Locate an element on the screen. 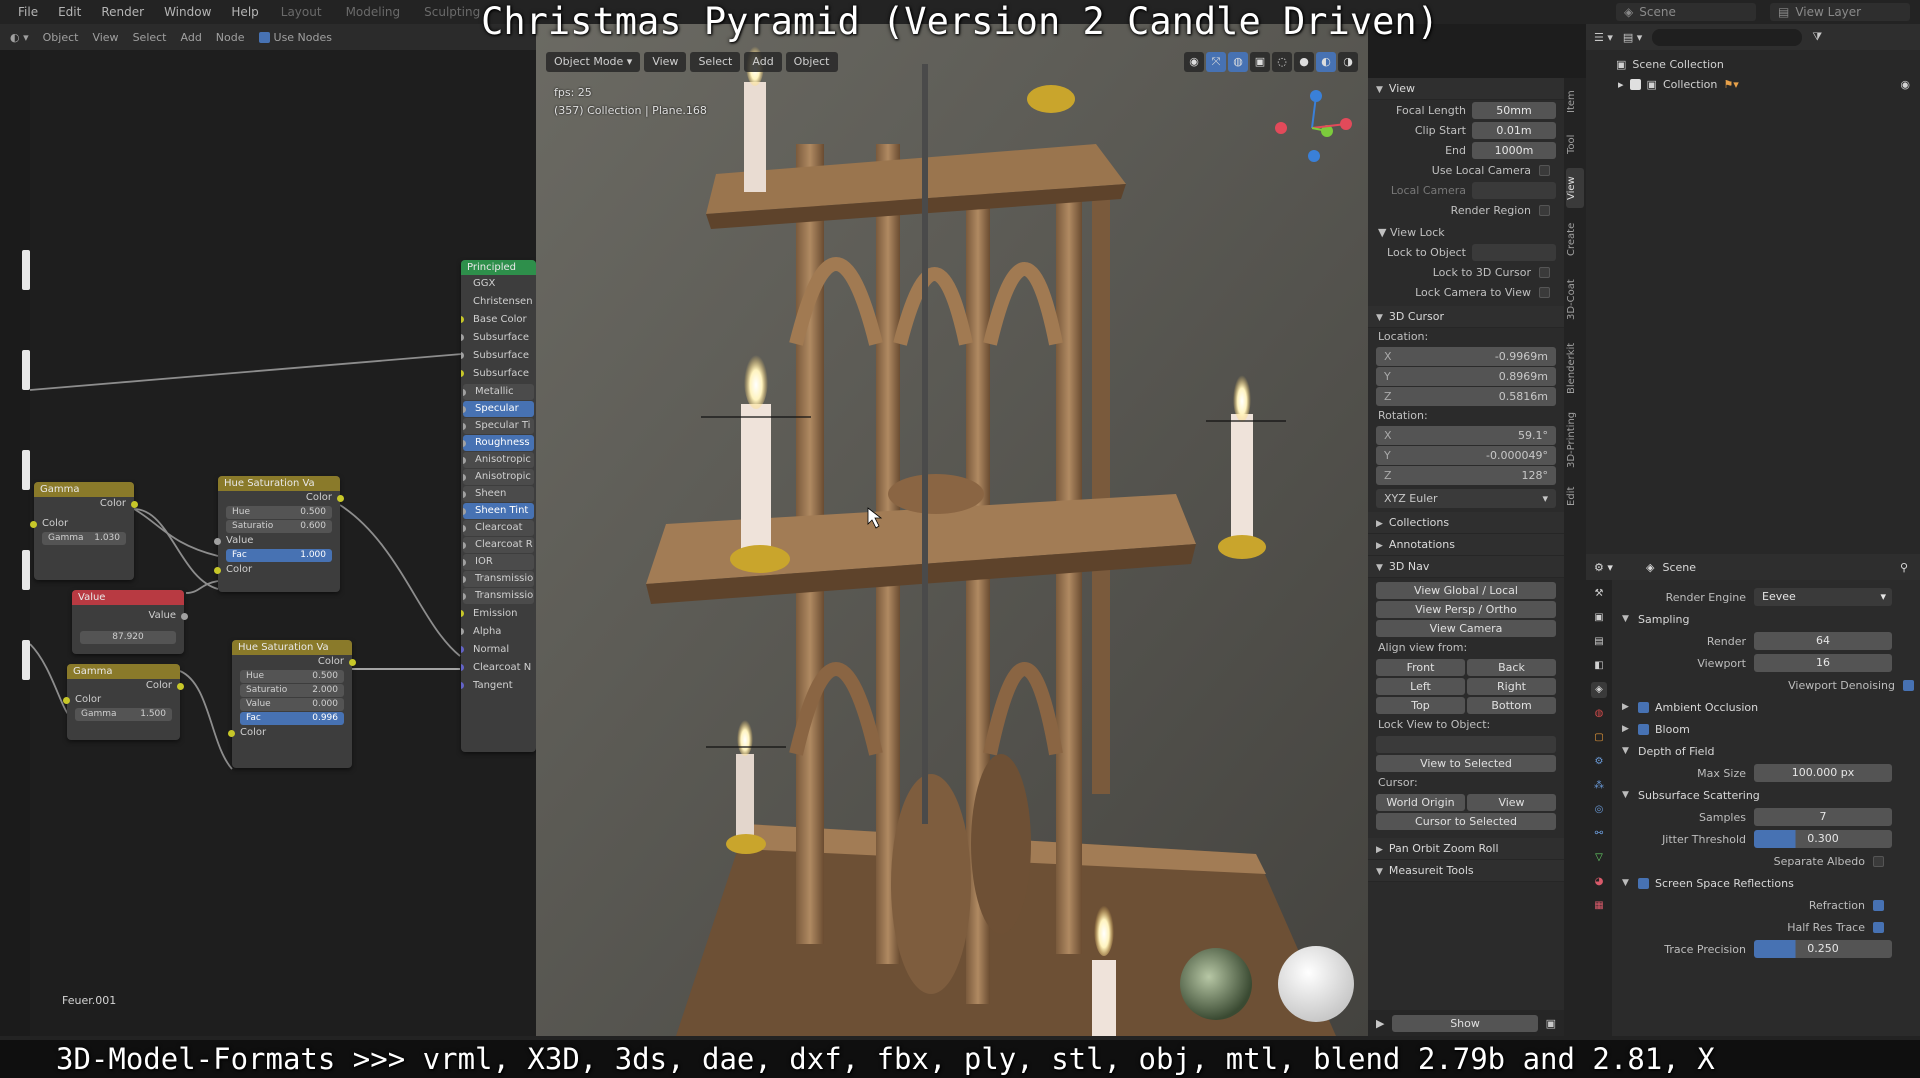  gamma-field: Gamma 1.500 is located at coordinates (123, 714).